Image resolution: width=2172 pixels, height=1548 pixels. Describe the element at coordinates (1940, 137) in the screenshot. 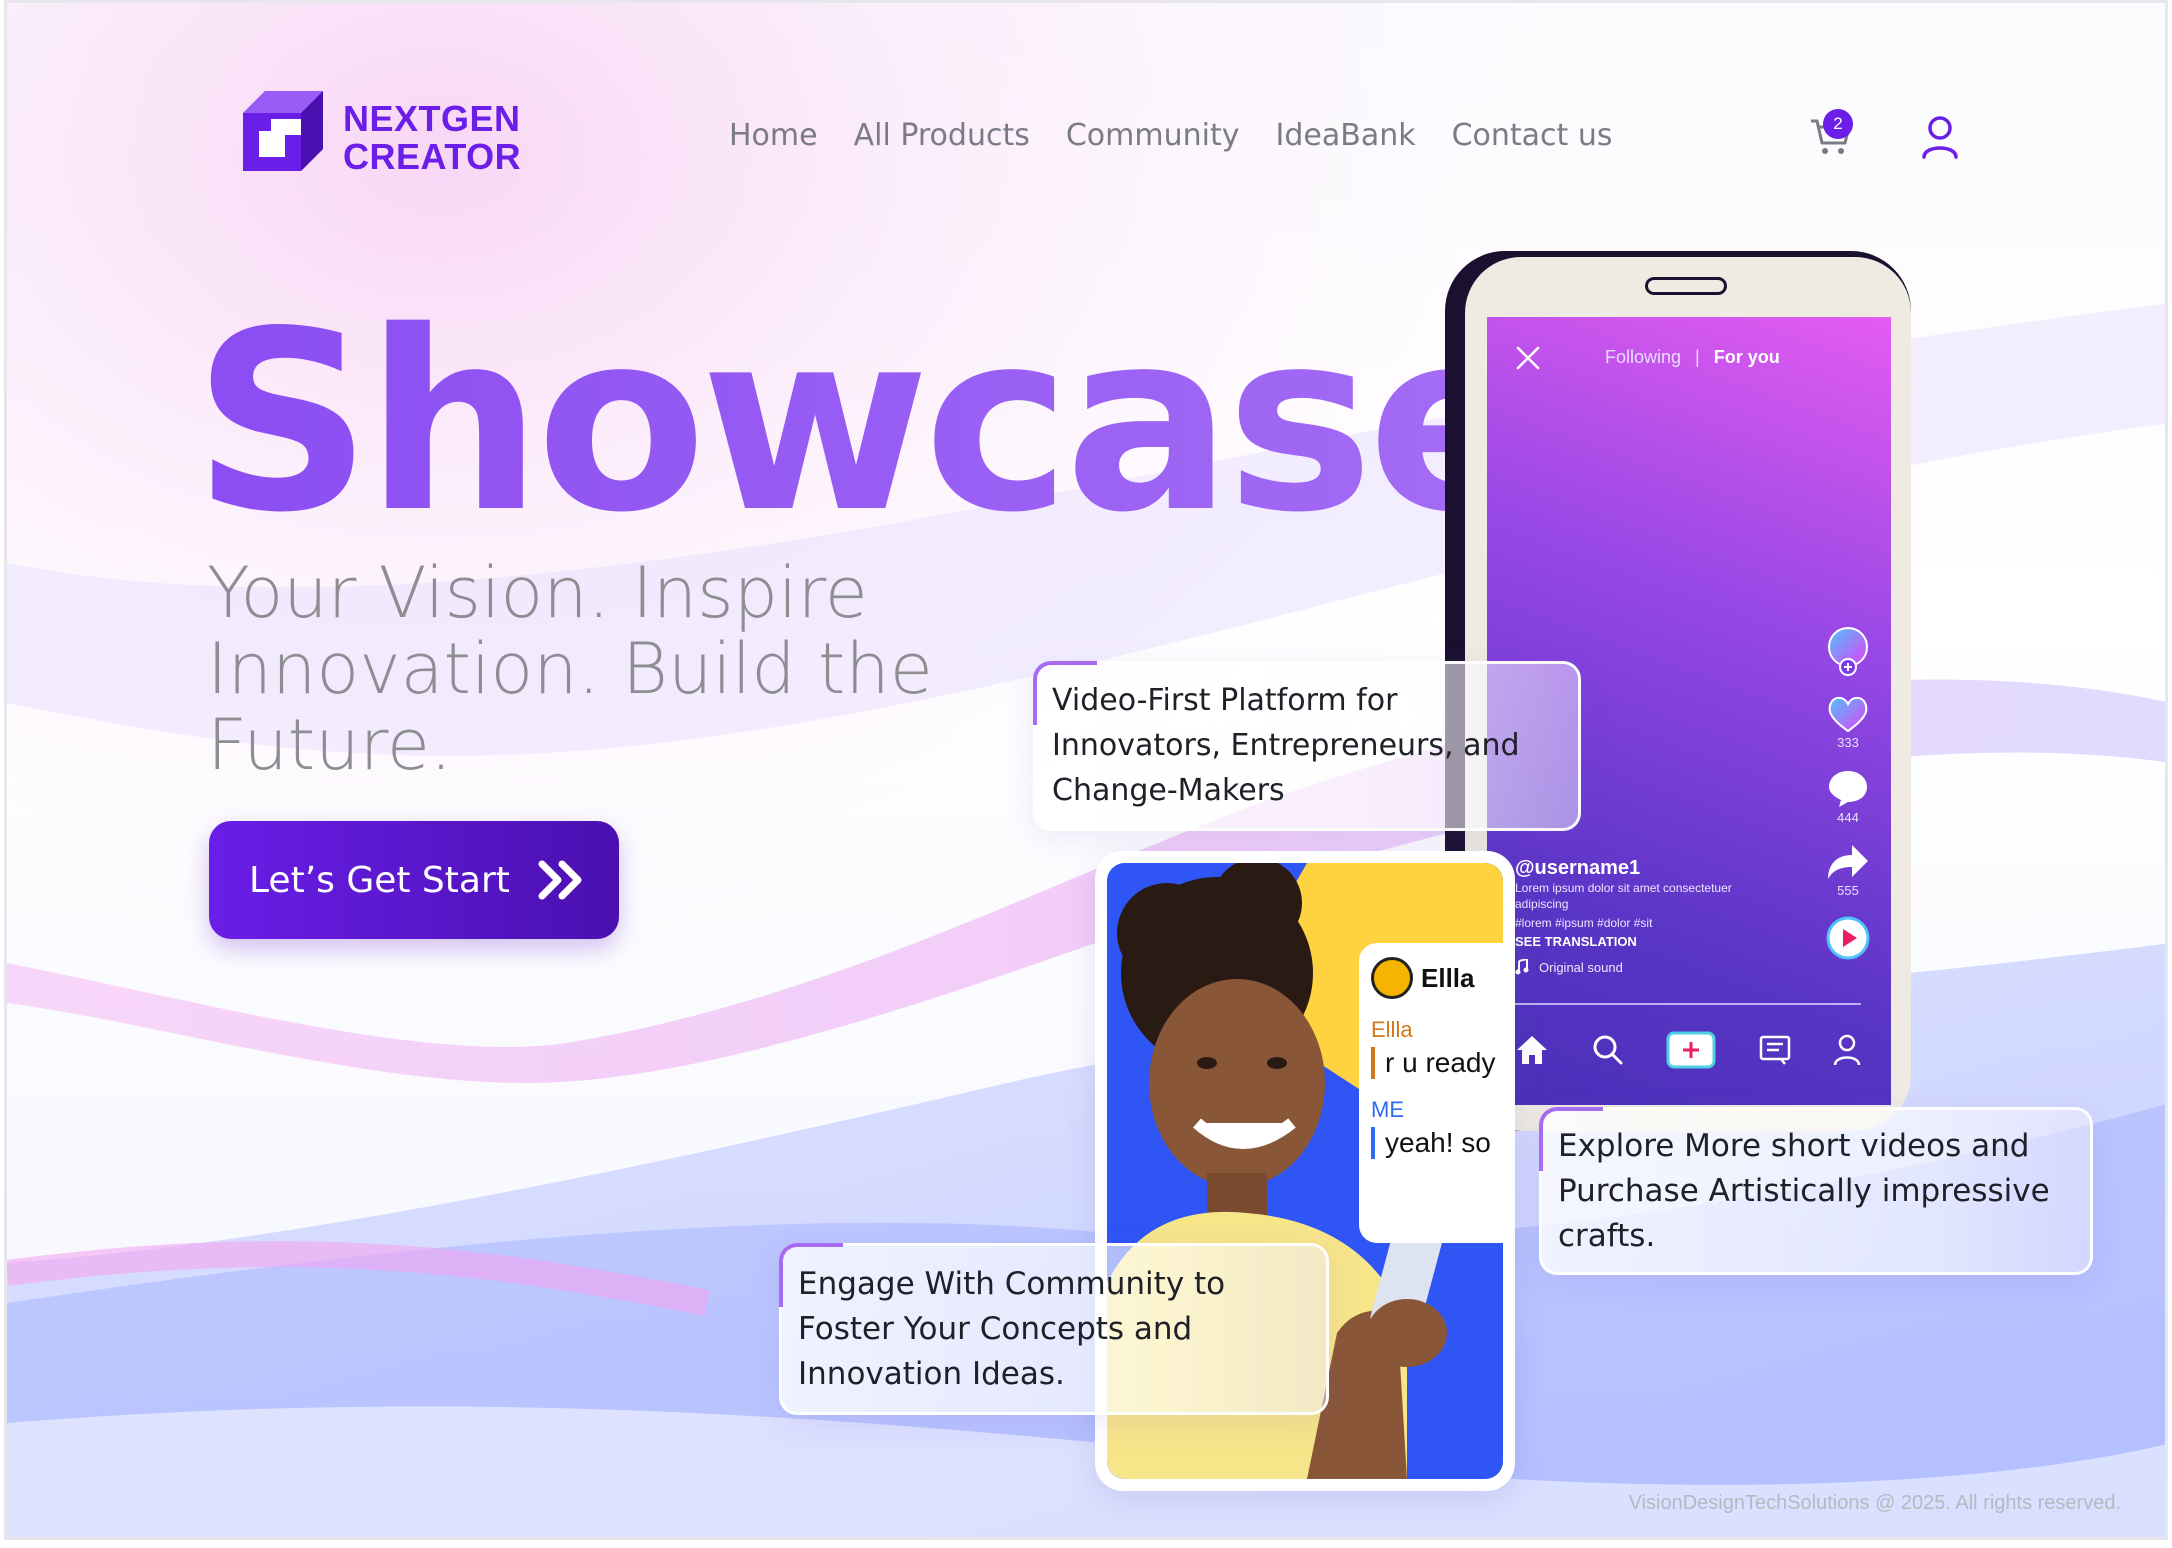

I see `user-icon` at that location.